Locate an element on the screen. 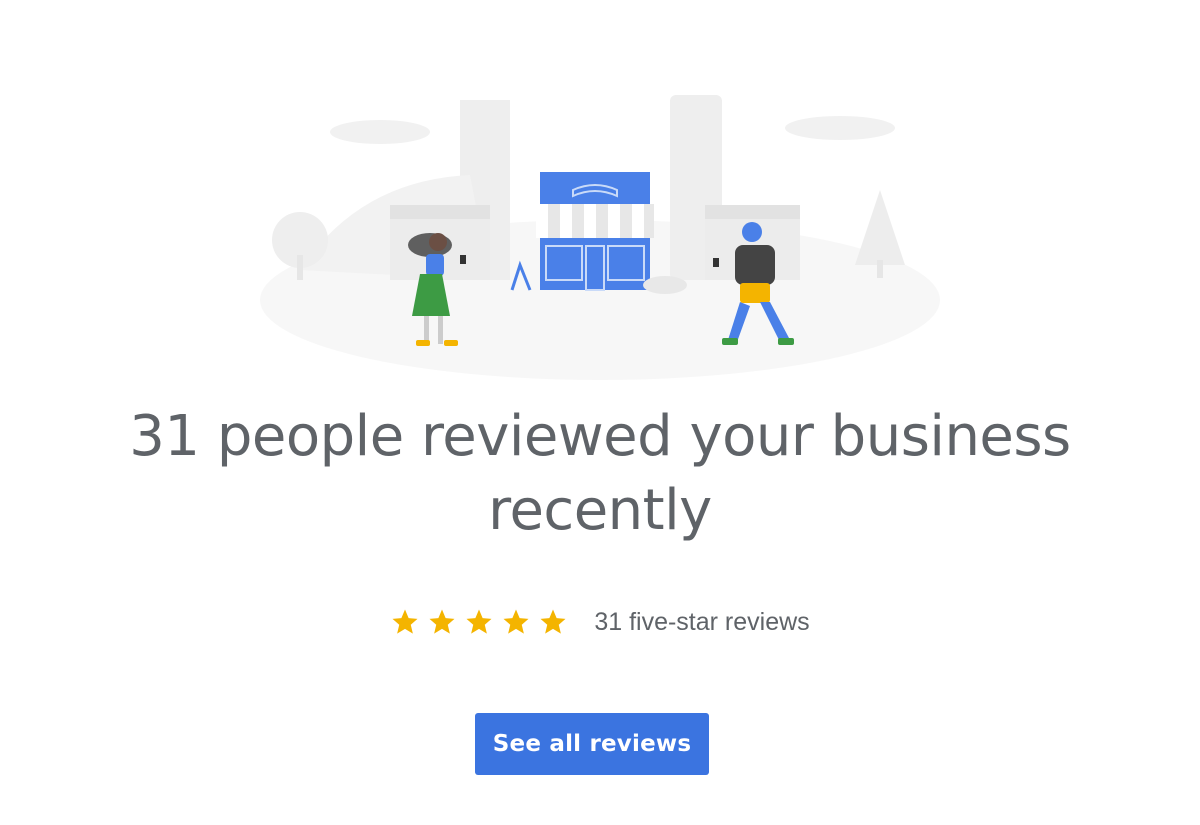 The height and width of the screenshot is (825, 1200). star-rating is located at coordinates (479, 622).